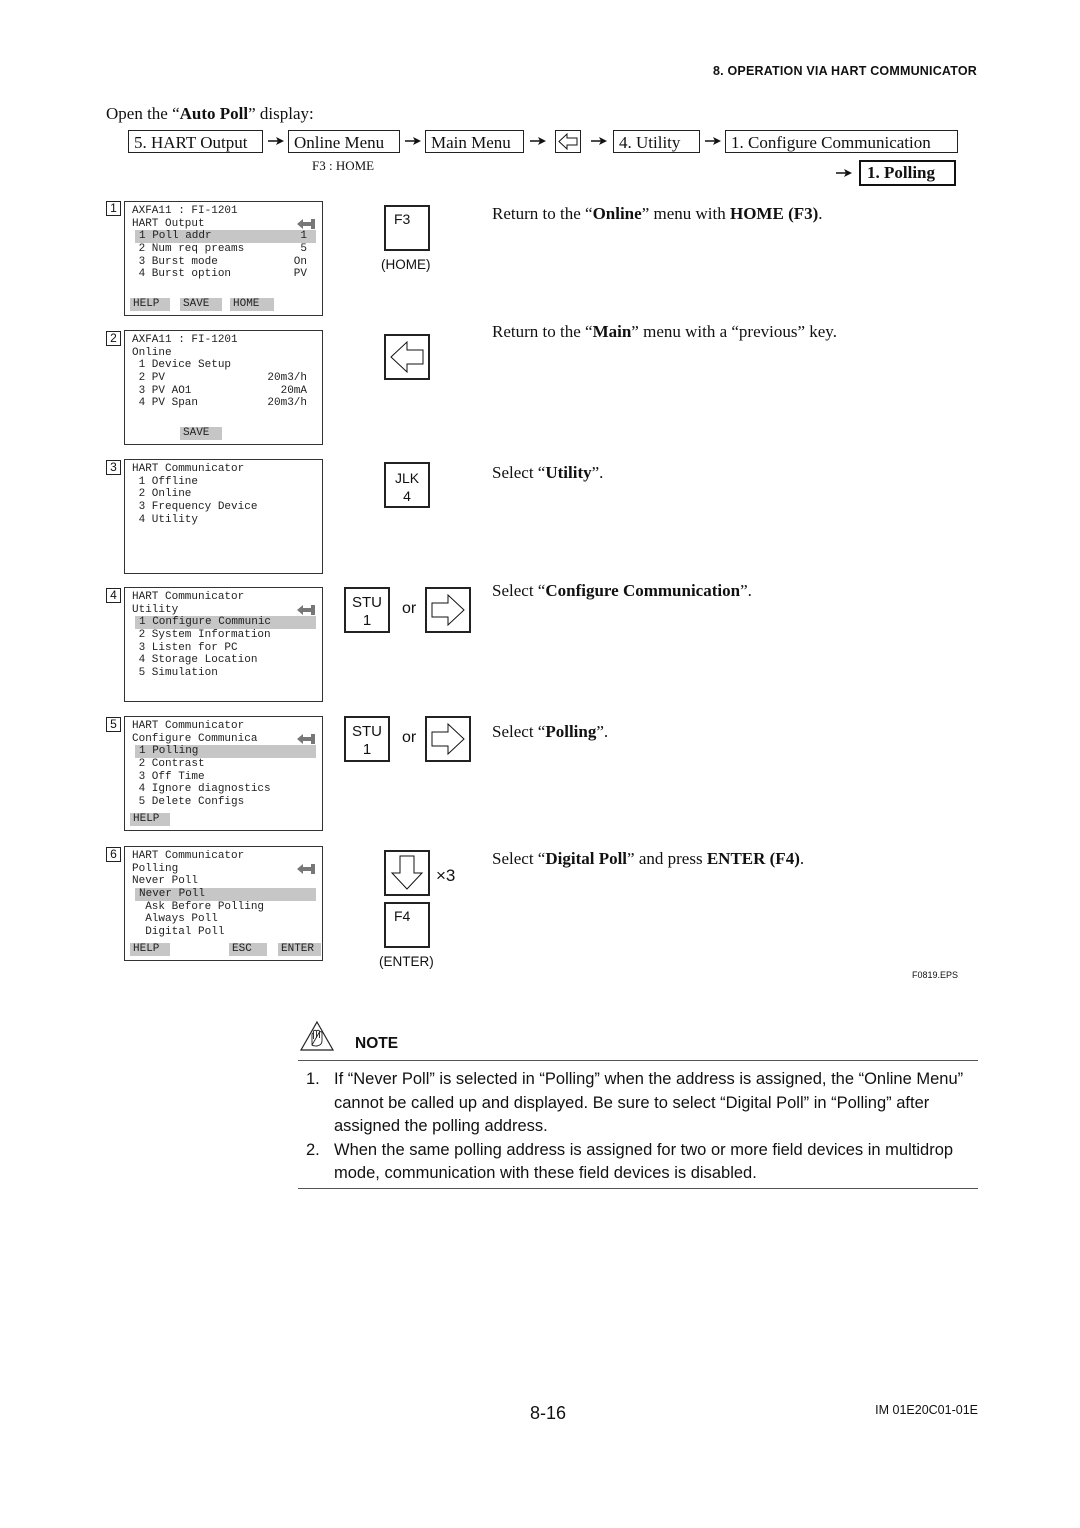 The width and height of the screenshot is (1080, 1528). I want to click on lcd-line: AXFA11 : FI-1201, so click(223, 340).